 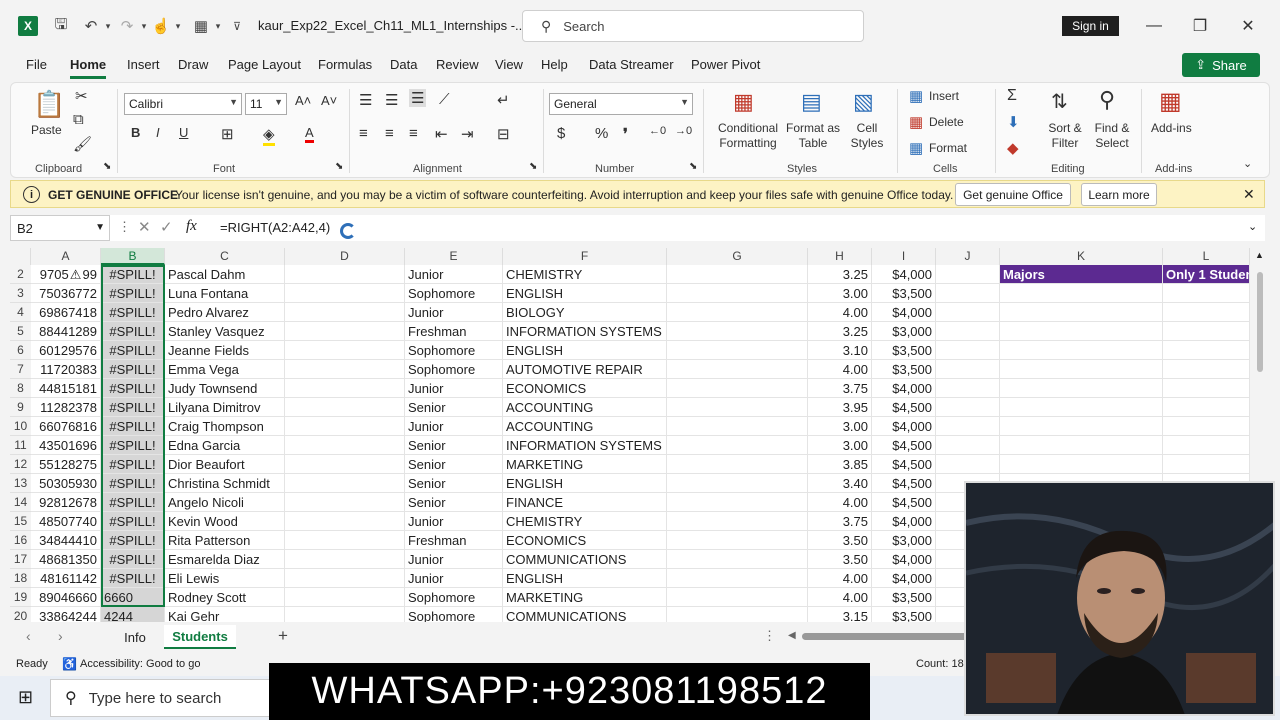 What do you see at coordinates (1221, 65) in the screenshot?
I see `share-button: ⇪ Share` at bounding box center [1221, 65].